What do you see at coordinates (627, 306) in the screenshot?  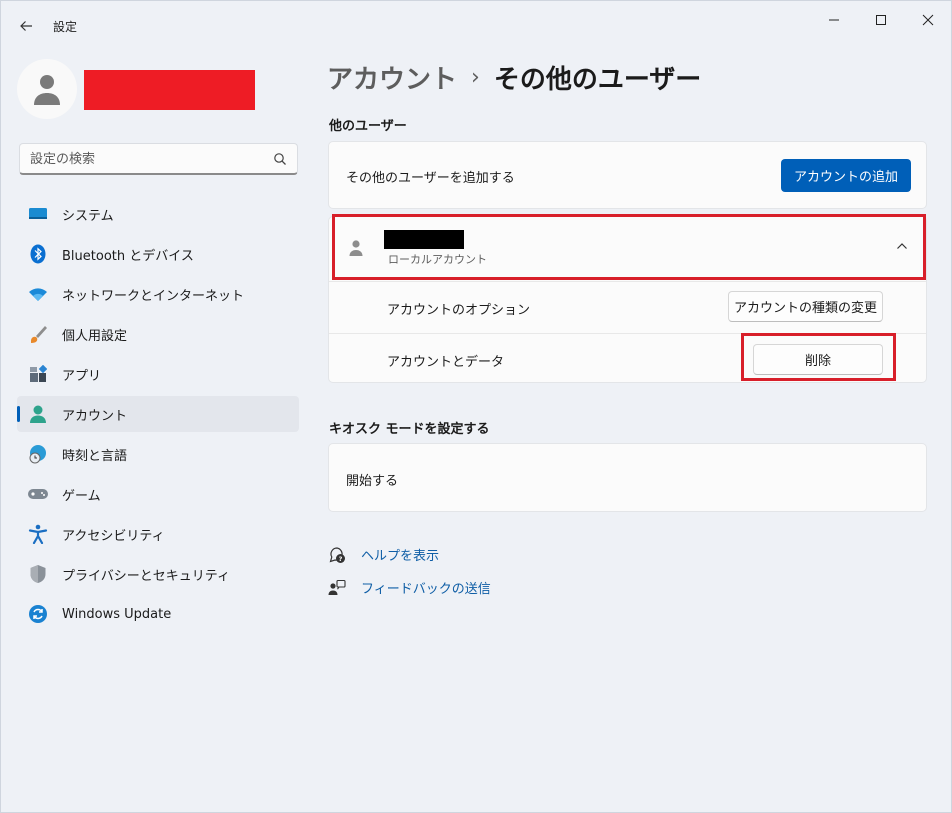 I see `account-options-row: アカウントのオプション アカウントの種類の変更` at bounding box center [627, 306].